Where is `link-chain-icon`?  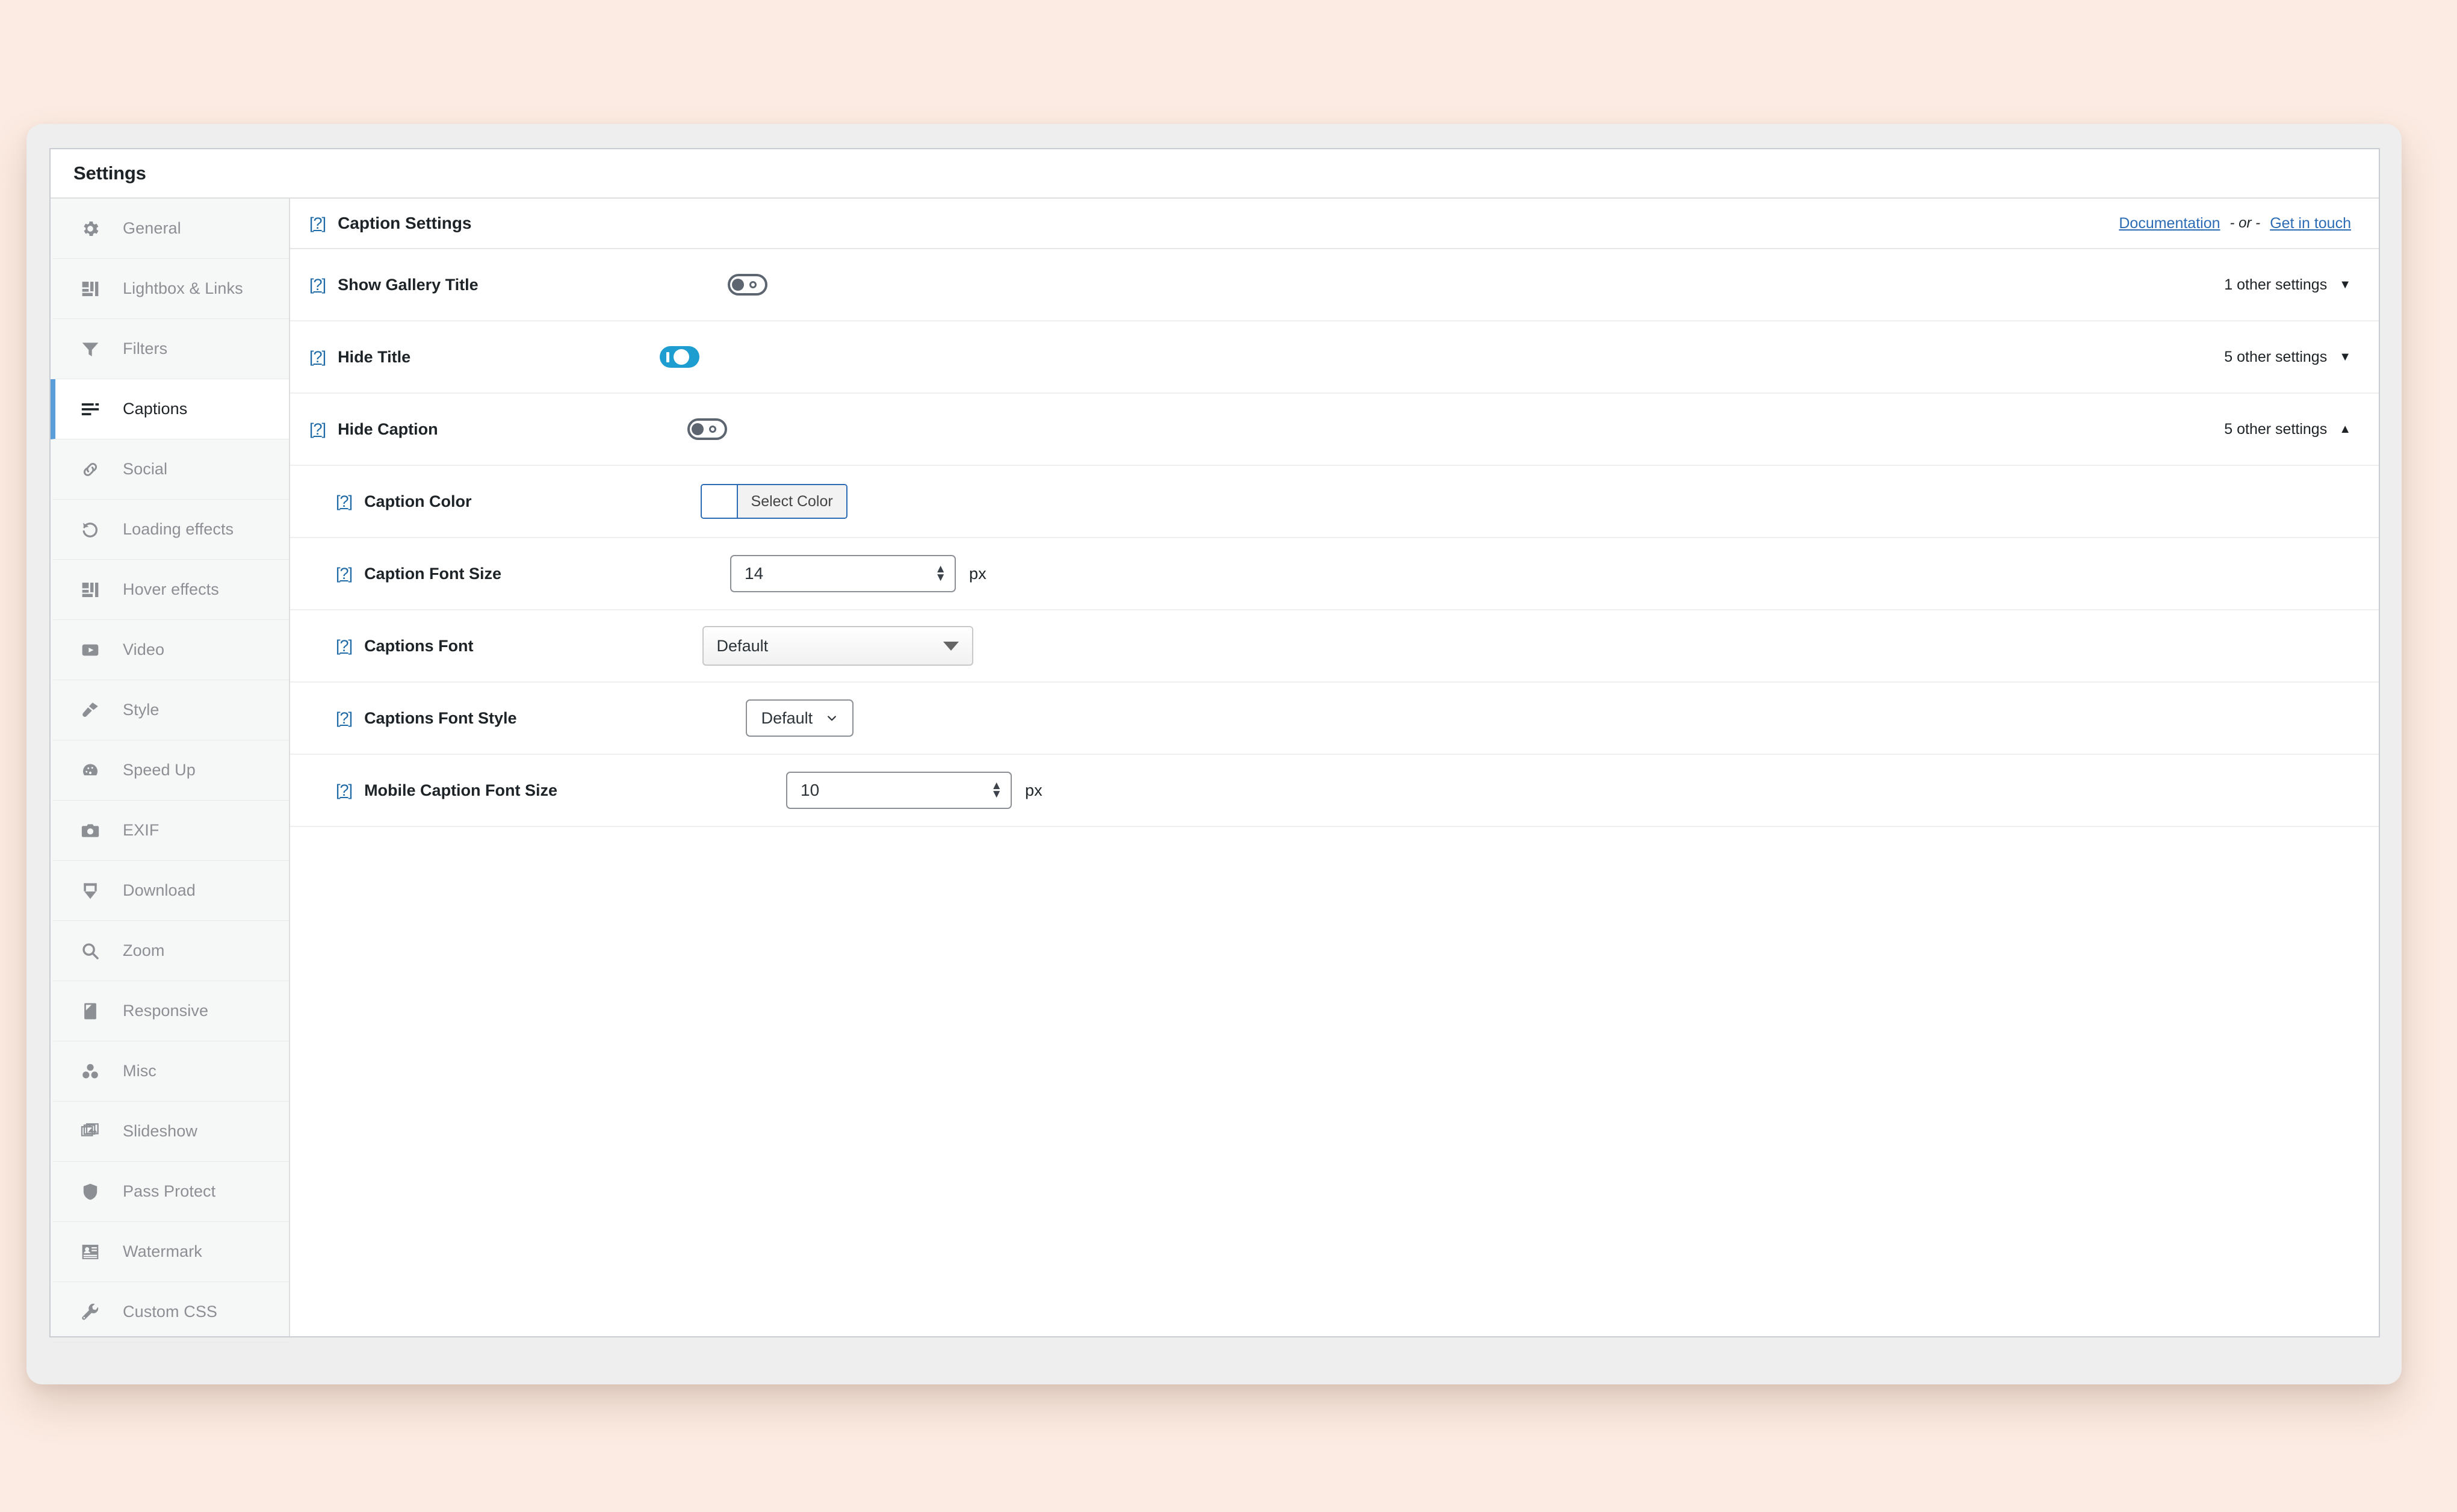
link-chain-icon is located at coordinates (90, 469).